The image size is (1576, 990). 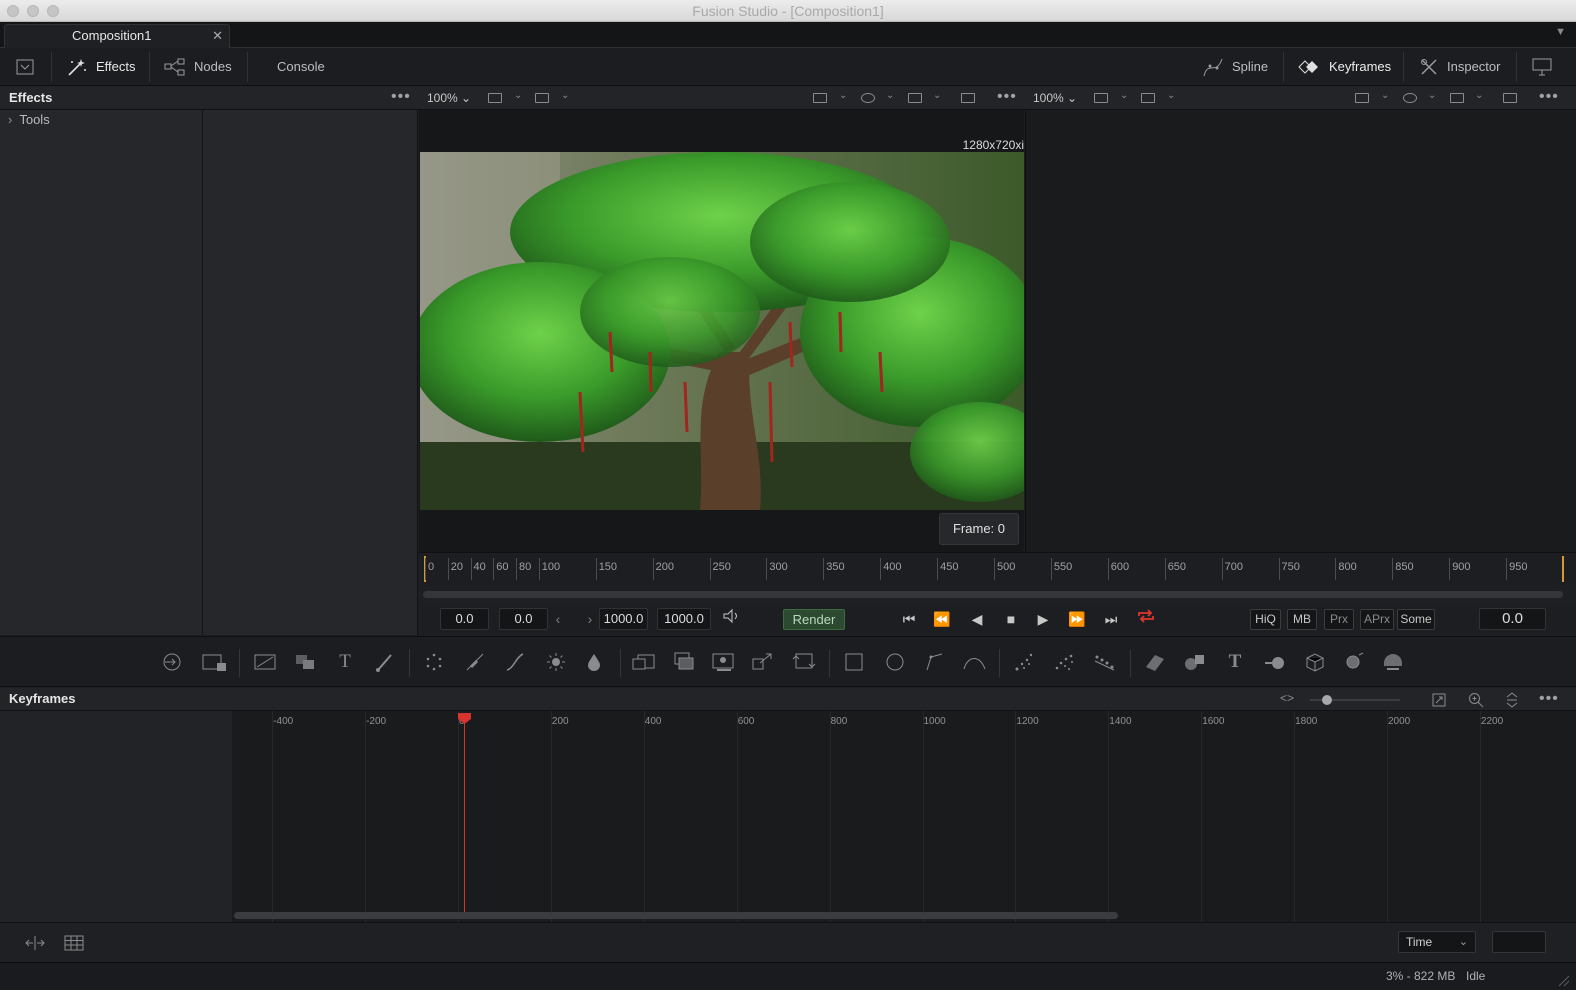 What do you see at coordinates (1111, 619) in the screenshot?
I see `go-to-end-icon: ⏭` at bounding box center [1111, 619].